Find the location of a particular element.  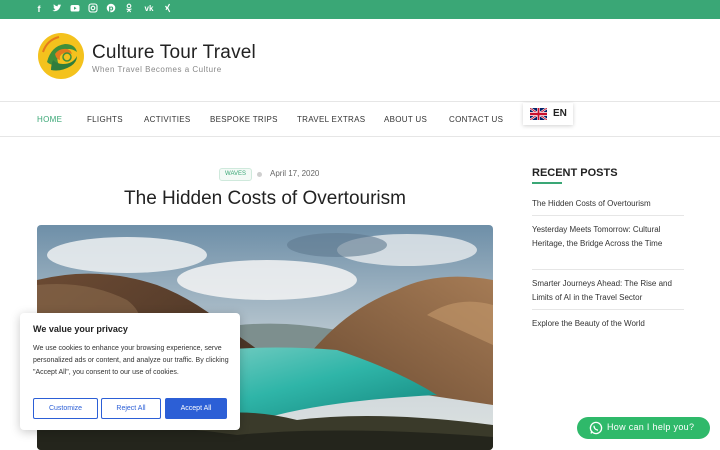

title-underline is located at coordinates (547, 183).